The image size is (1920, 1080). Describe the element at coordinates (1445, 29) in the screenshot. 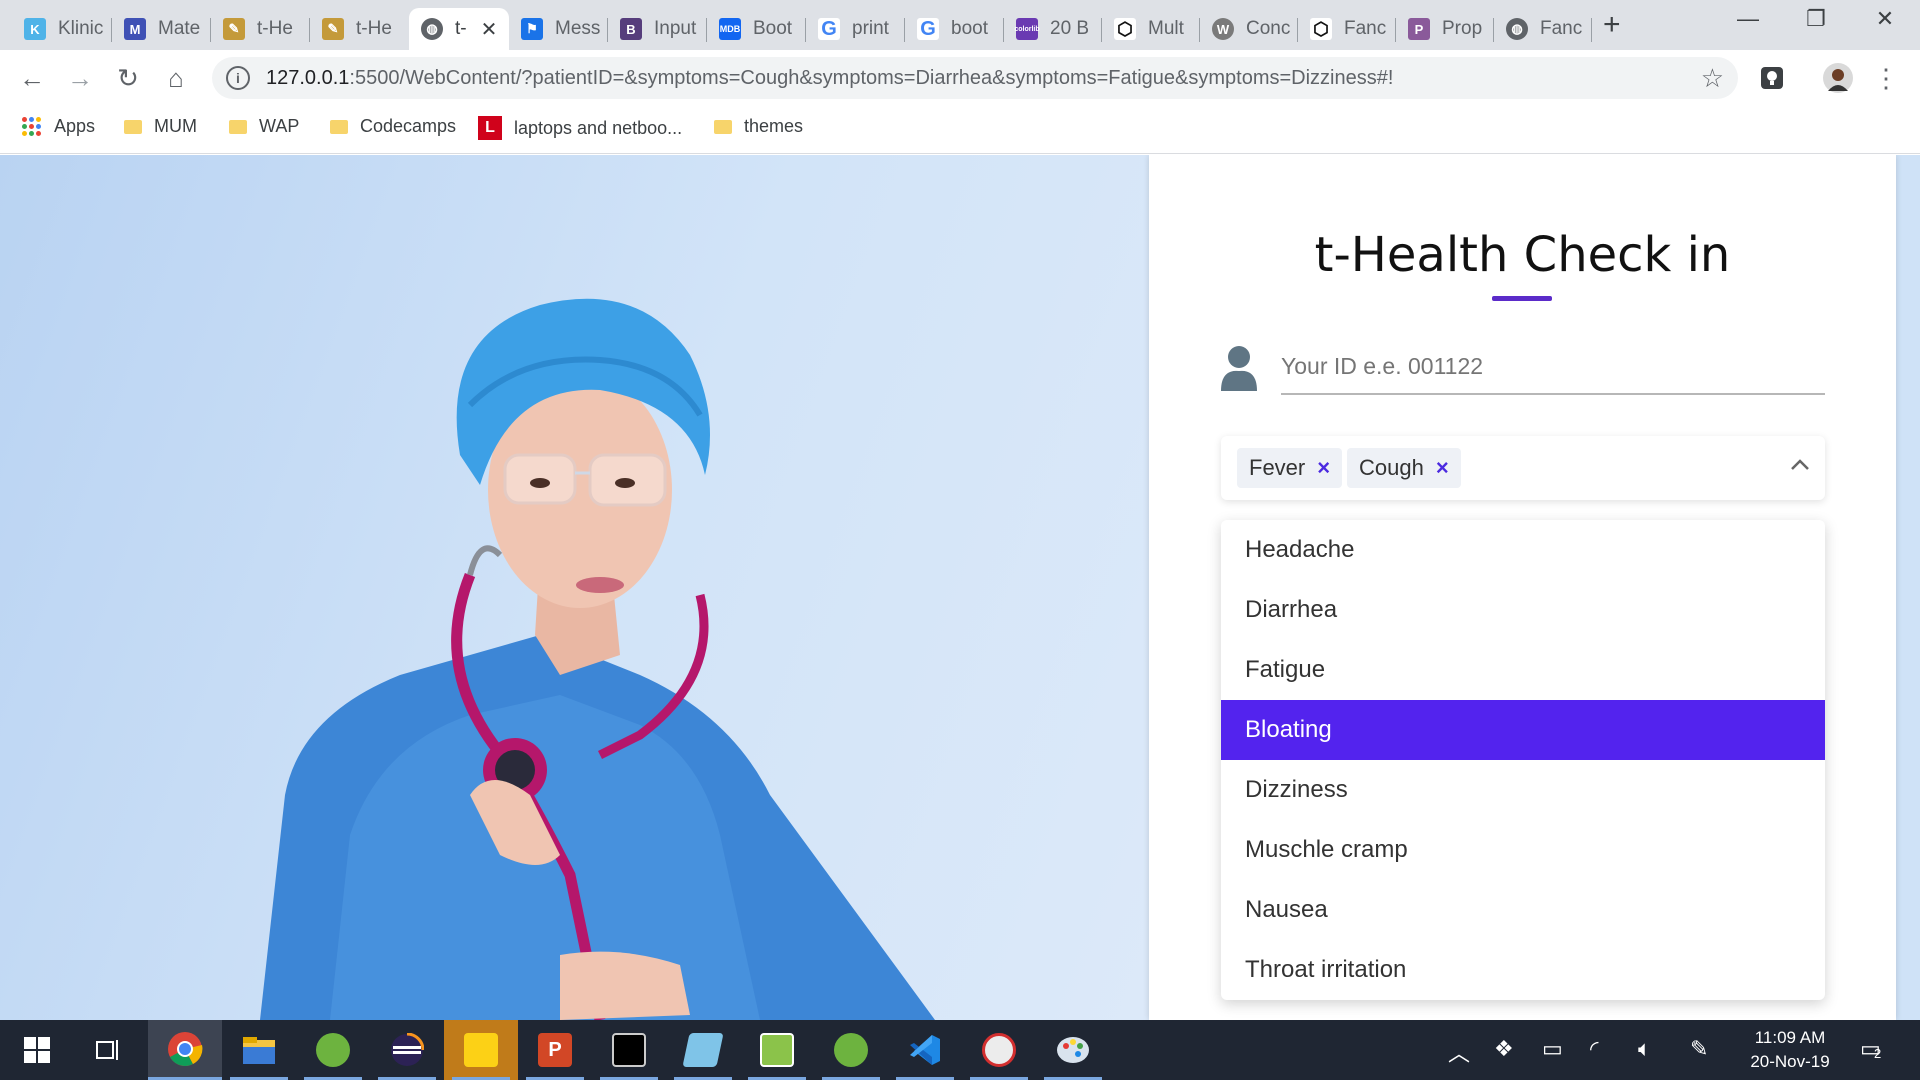

I see `browser-tab: P Prop` at that location.